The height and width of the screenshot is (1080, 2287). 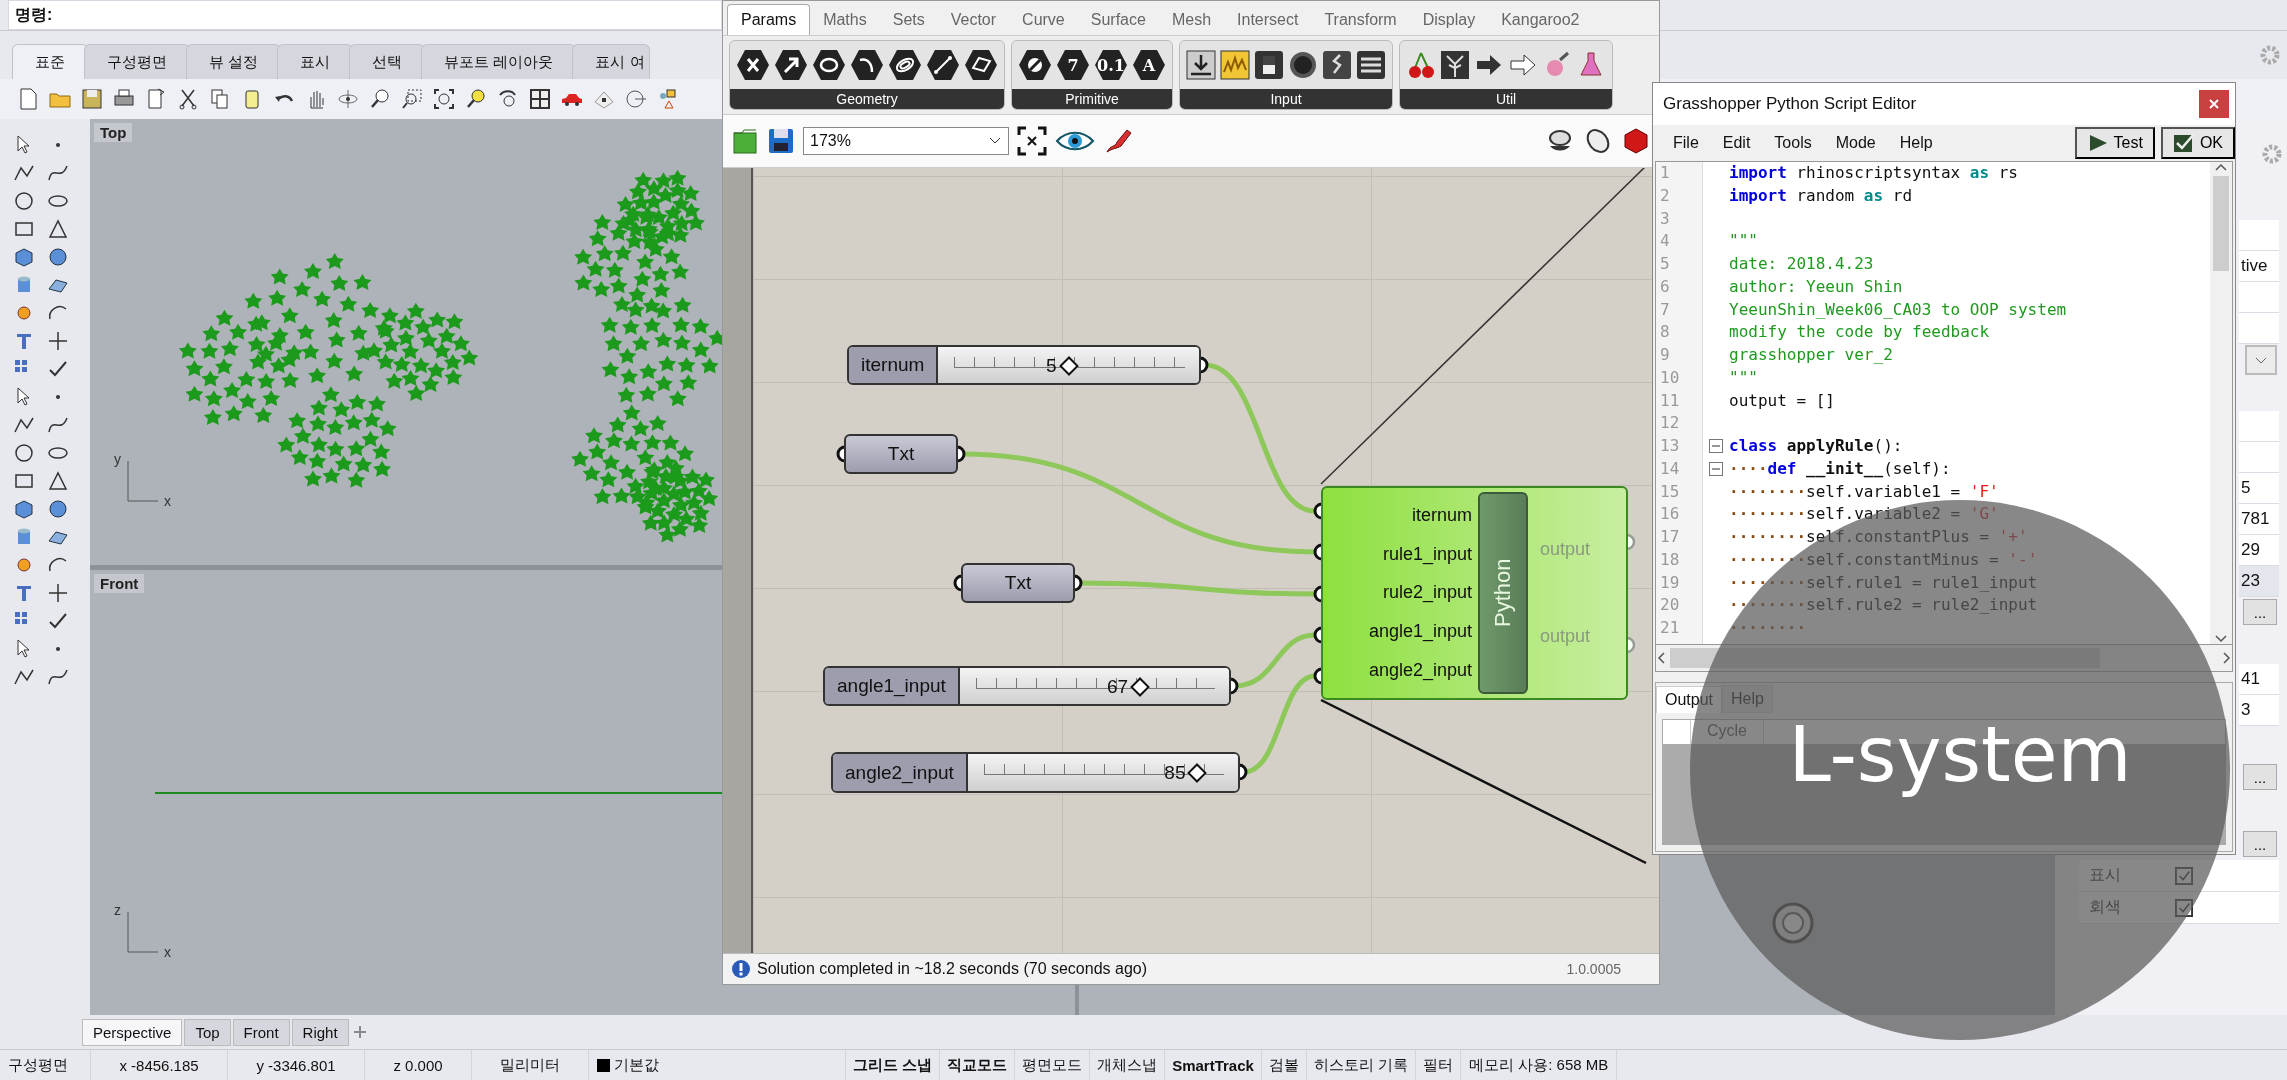 What do you see at coordinates (978, 1065) in the screenshot?
I see `status-toggle: 직교모드` at bounding box center [978, 1065].